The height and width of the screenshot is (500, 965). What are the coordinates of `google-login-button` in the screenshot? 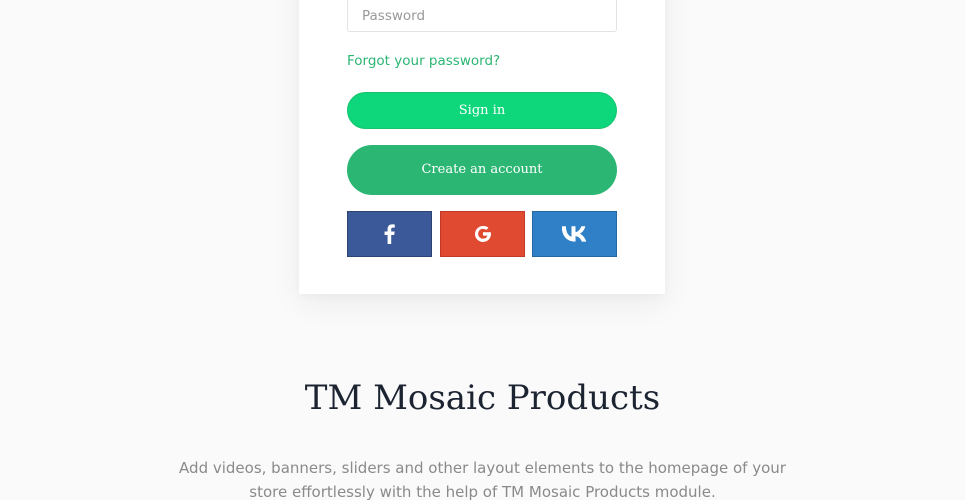 It's located at (482, 234).